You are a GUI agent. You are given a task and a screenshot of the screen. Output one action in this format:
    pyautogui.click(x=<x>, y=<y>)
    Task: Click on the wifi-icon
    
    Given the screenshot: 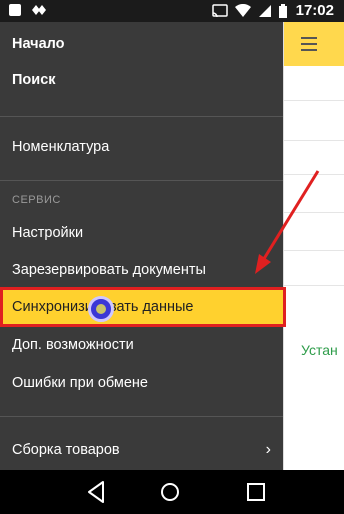 What is the action you would take?
    pyautogui.click(x=242, y=10)
    